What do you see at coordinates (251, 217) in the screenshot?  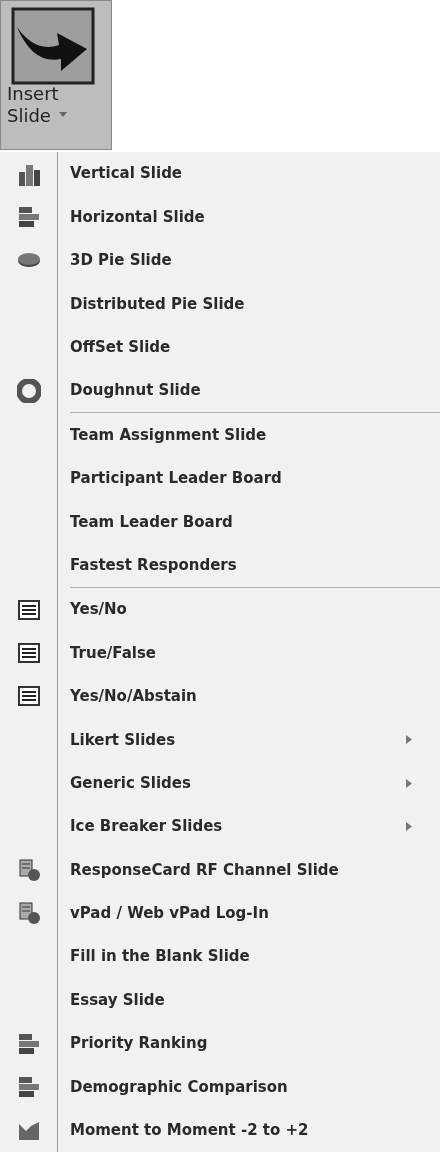 I see `menu-item: Horizontal Slide` at bounding box center [251, 217].